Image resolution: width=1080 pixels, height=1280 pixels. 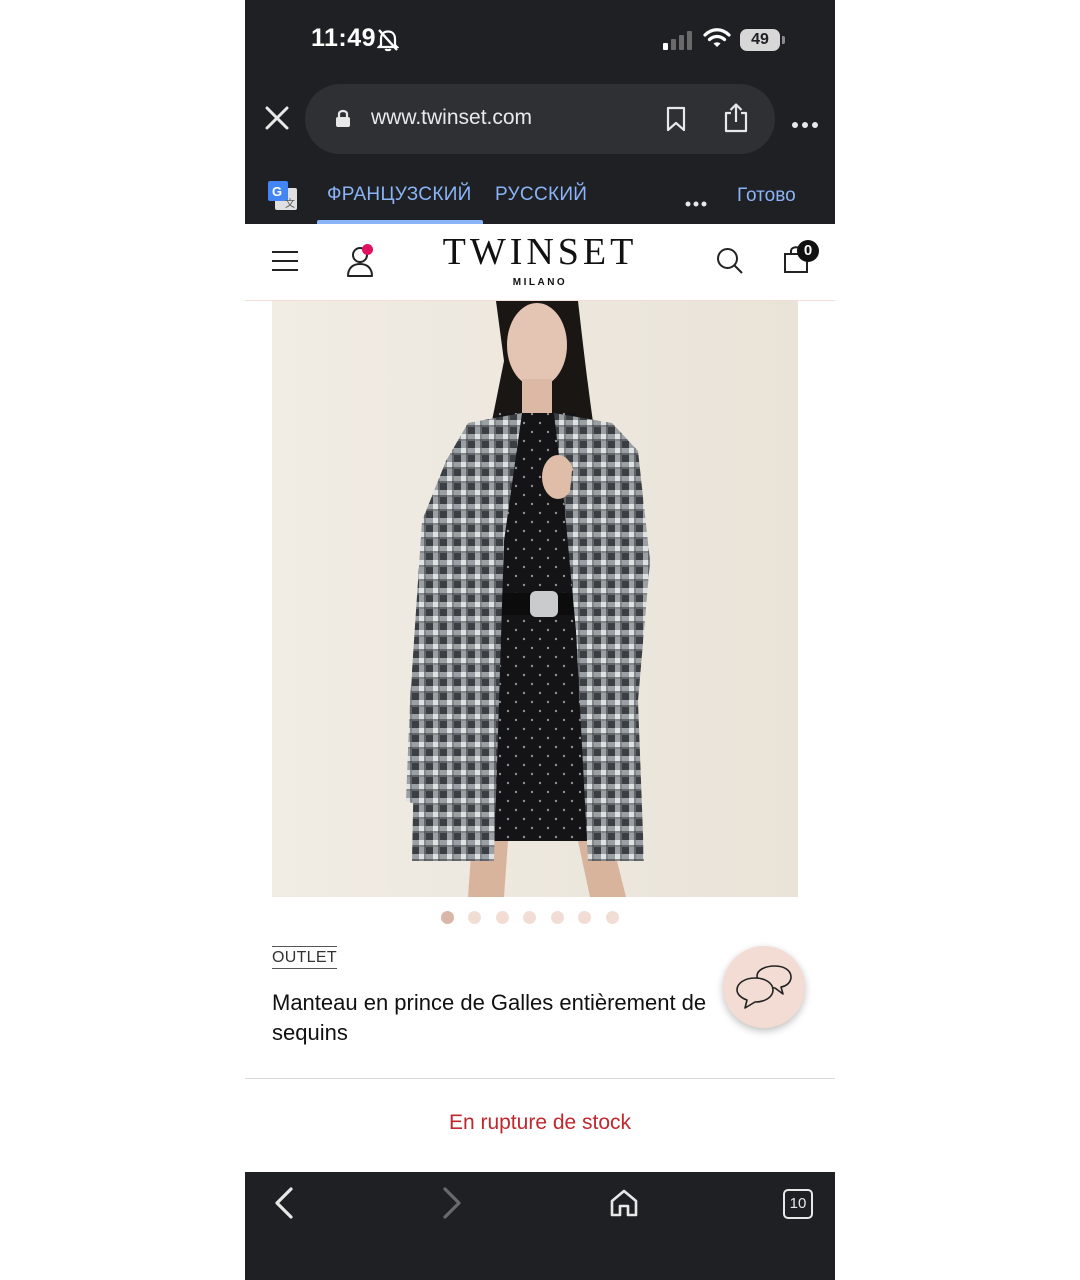 I want to click on svg-text: 文, so click(x=290, y=203).